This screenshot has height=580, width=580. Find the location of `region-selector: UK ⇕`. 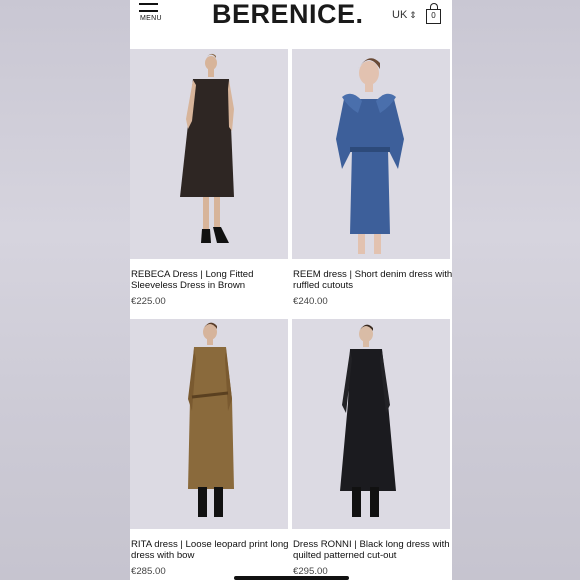

region-selector: UK ⇕ is located at coordinates (404, 15).